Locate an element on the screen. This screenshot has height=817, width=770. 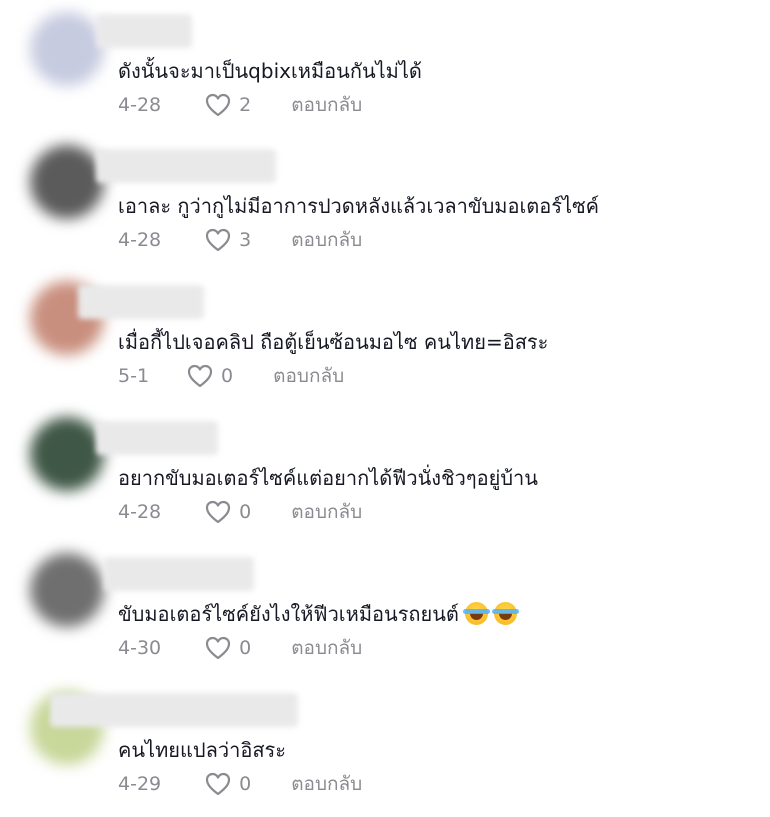
comment-meta: 4-28 2 ตอบกลับ is located at coordinates (240, 105).